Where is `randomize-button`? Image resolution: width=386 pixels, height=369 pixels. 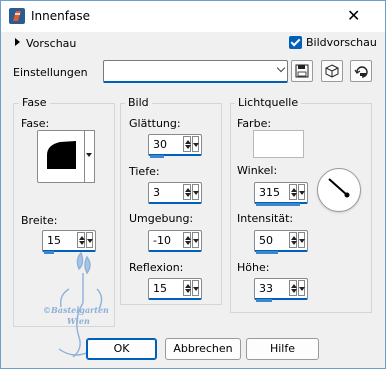
randomize-button is located at coordinates (332, 71).